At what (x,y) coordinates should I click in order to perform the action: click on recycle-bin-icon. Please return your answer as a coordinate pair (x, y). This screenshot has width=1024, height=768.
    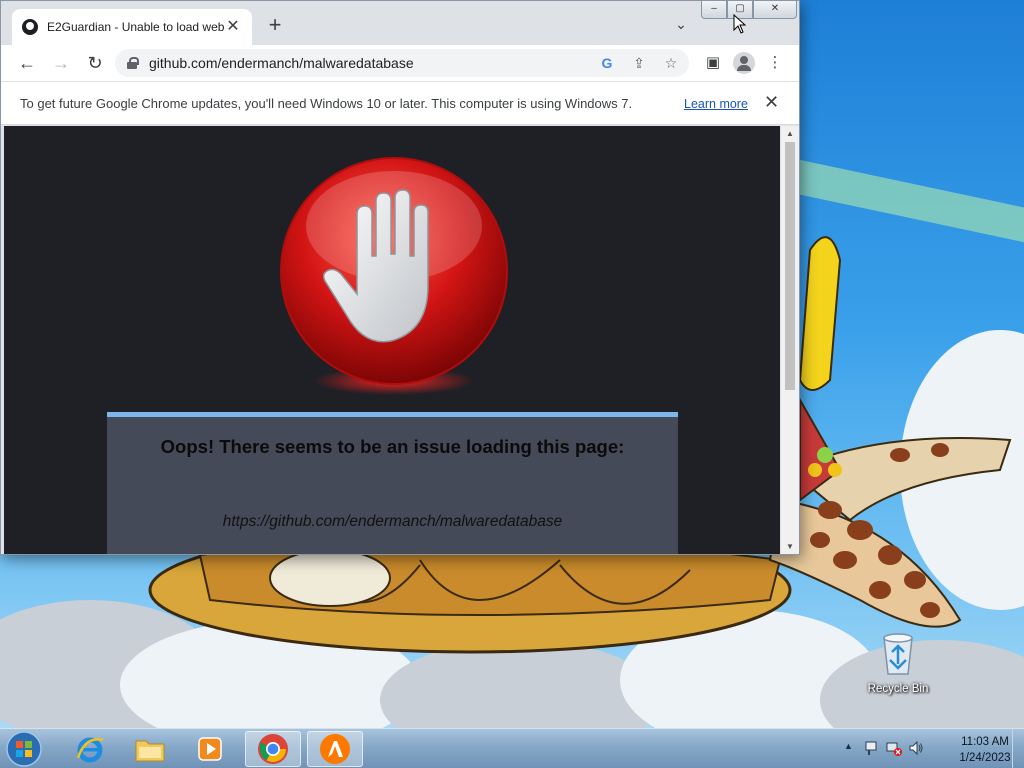
    Looking at the image, I should click on (898, 654).